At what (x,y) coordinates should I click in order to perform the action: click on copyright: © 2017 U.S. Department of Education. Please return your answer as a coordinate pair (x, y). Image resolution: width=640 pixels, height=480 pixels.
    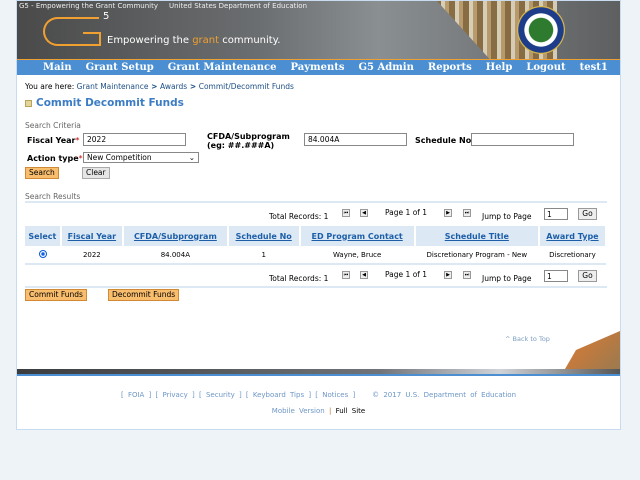
    Looking at the image, I should click on (444, 395).